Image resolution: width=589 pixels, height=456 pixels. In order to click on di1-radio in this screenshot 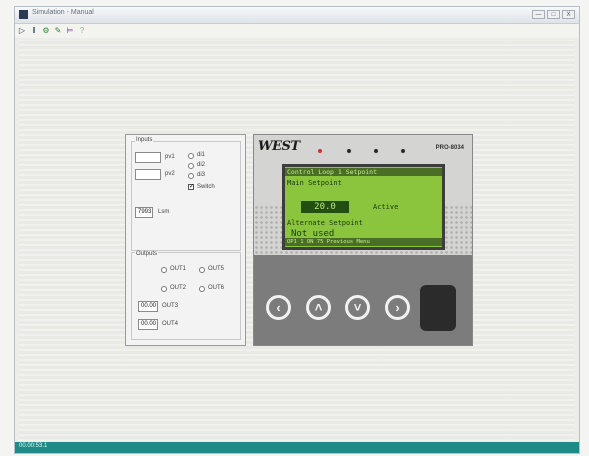, I will do `click(191, 156)`.